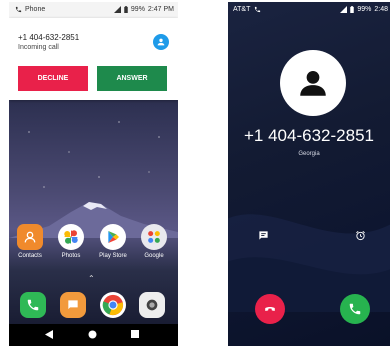  What do you see at coordinates (35, 9) in the screenshot?
I see `status-app-name: Phone` at bounding box center [35, 9].